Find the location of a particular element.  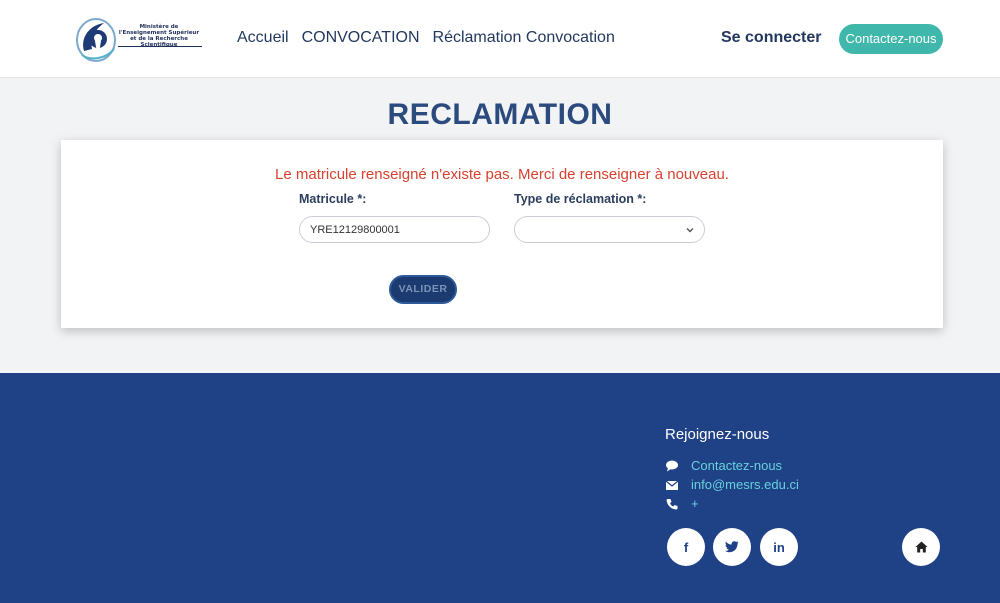

nav-reclamation-convocation: Réclamation Convocation is located at coordinates (524, 38).